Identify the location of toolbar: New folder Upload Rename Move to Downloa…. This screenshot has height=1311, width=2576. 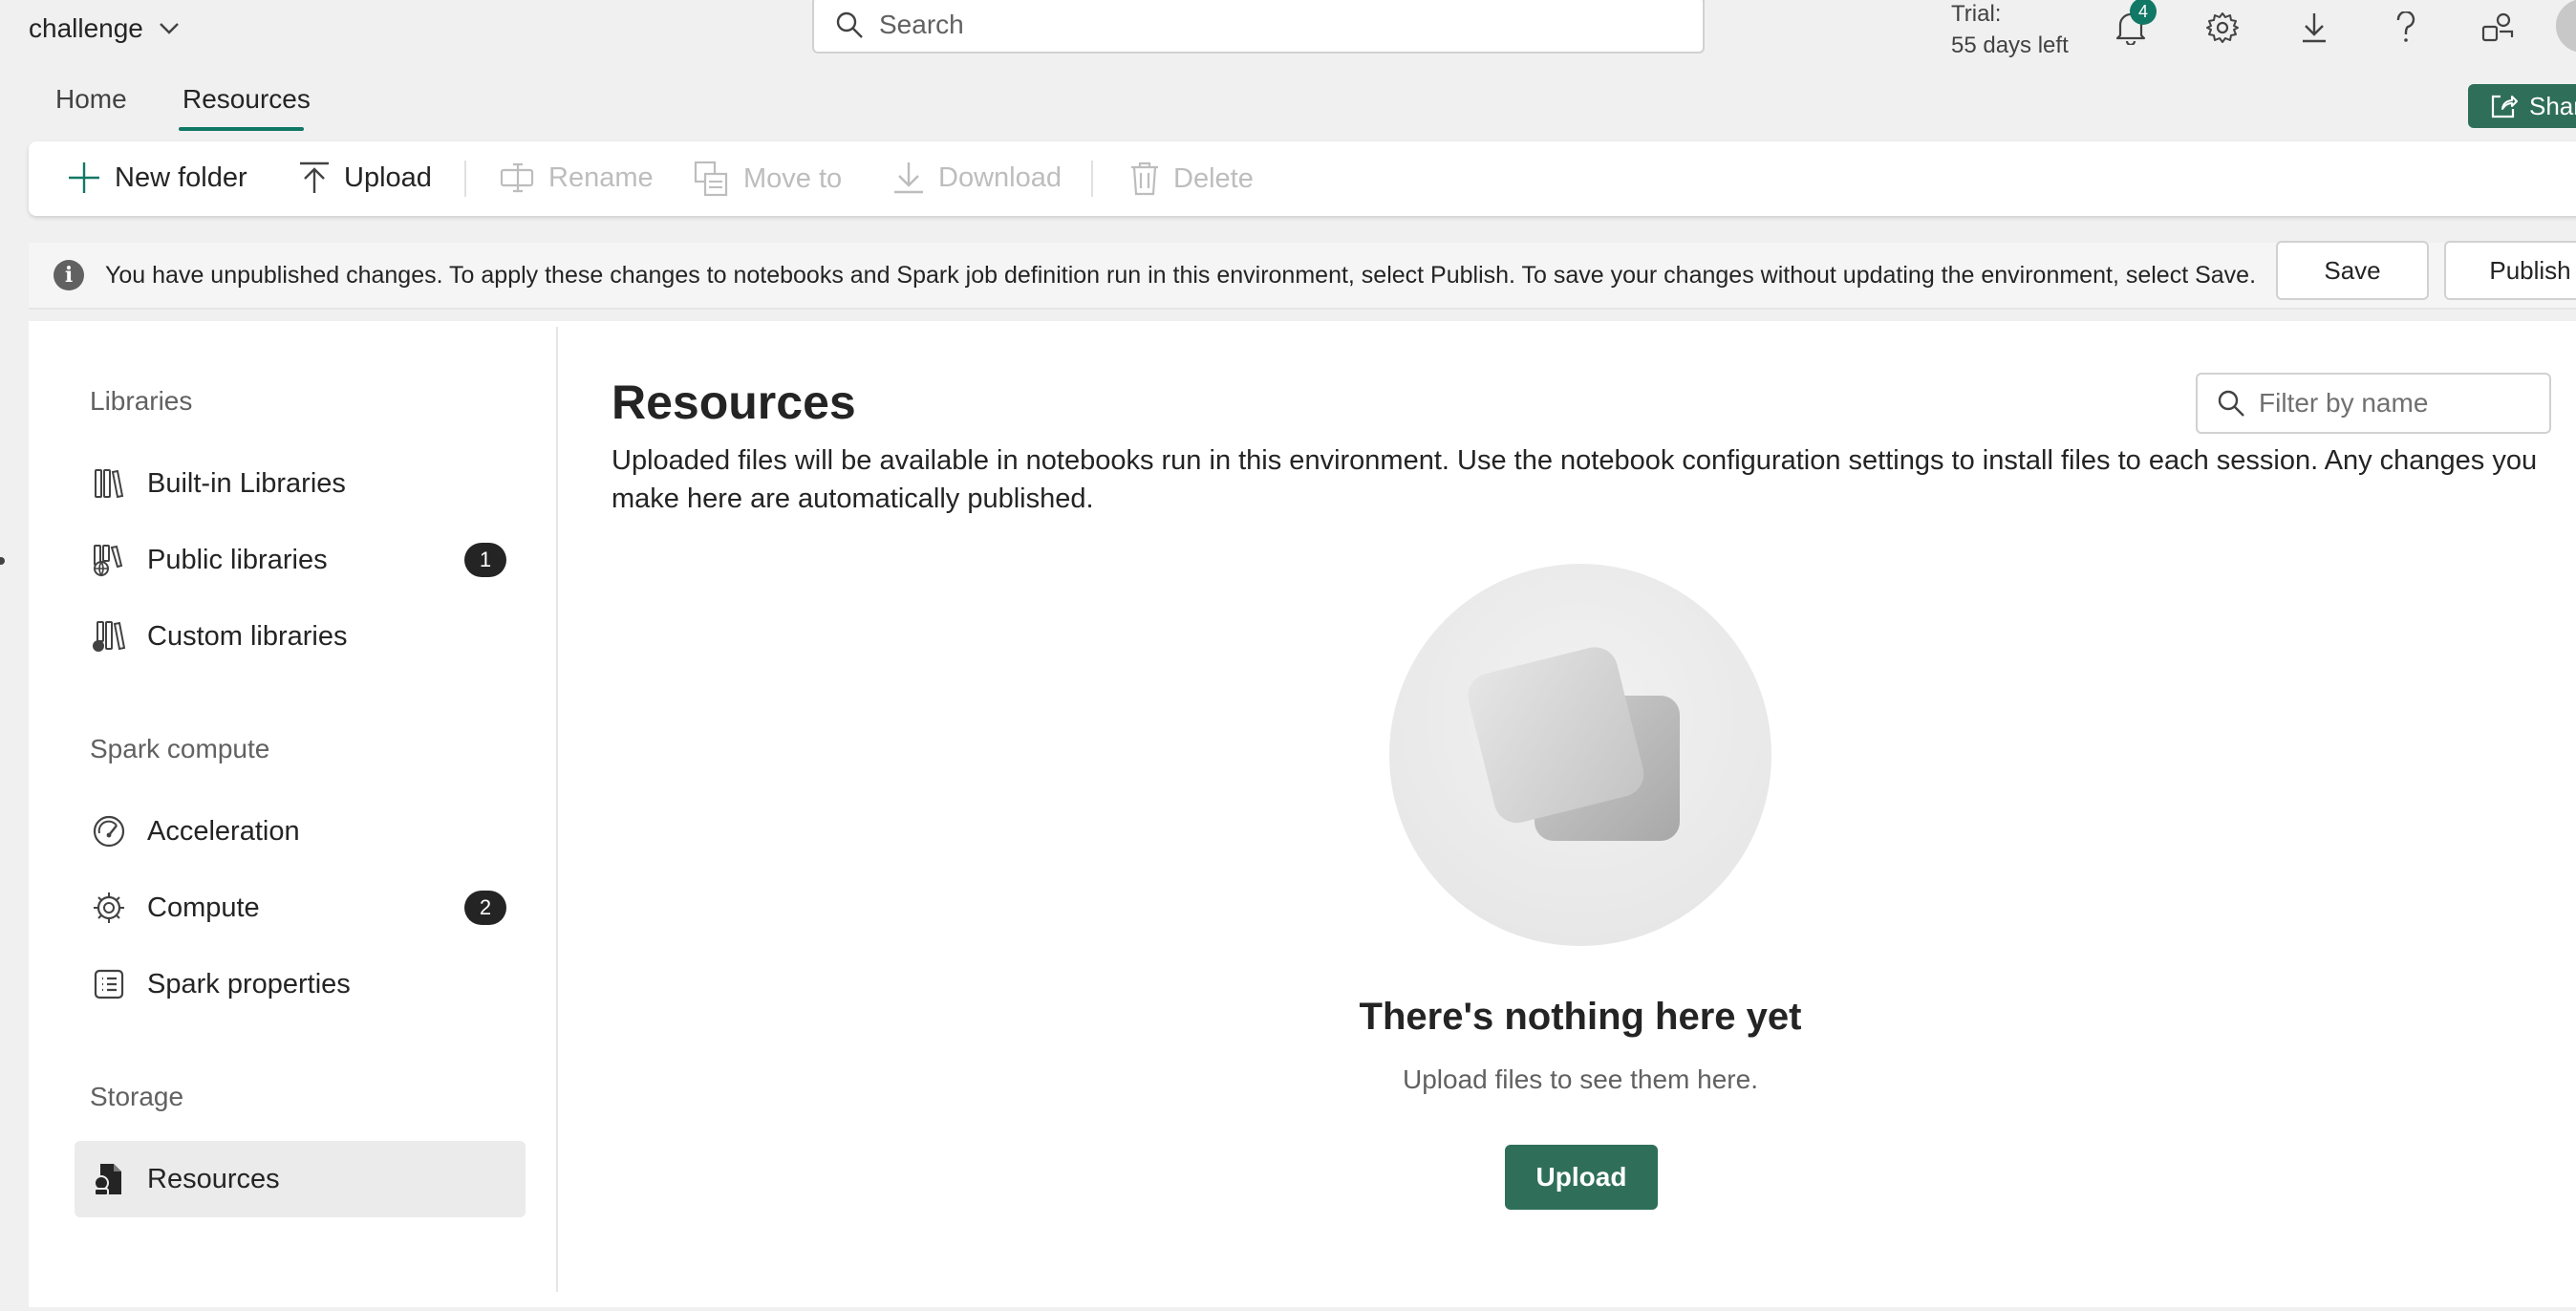
(1302, 178).